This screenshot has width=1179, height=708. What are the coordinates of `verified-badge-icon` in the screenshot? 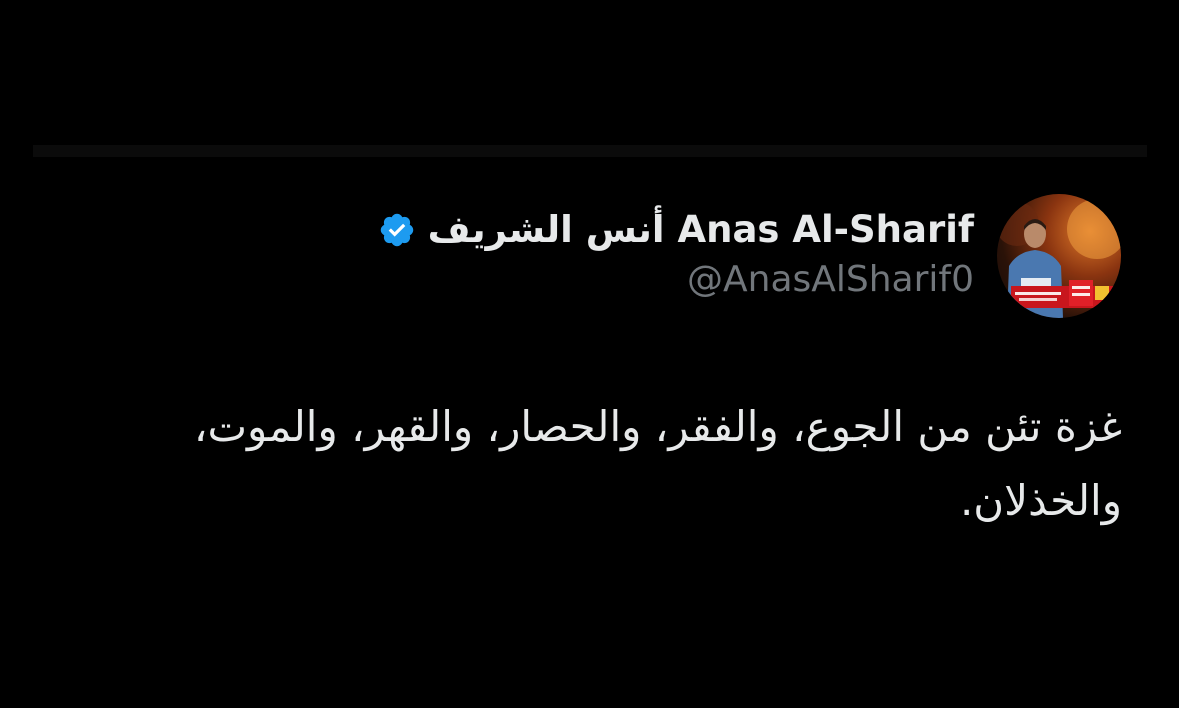 It's located at (397, 230).